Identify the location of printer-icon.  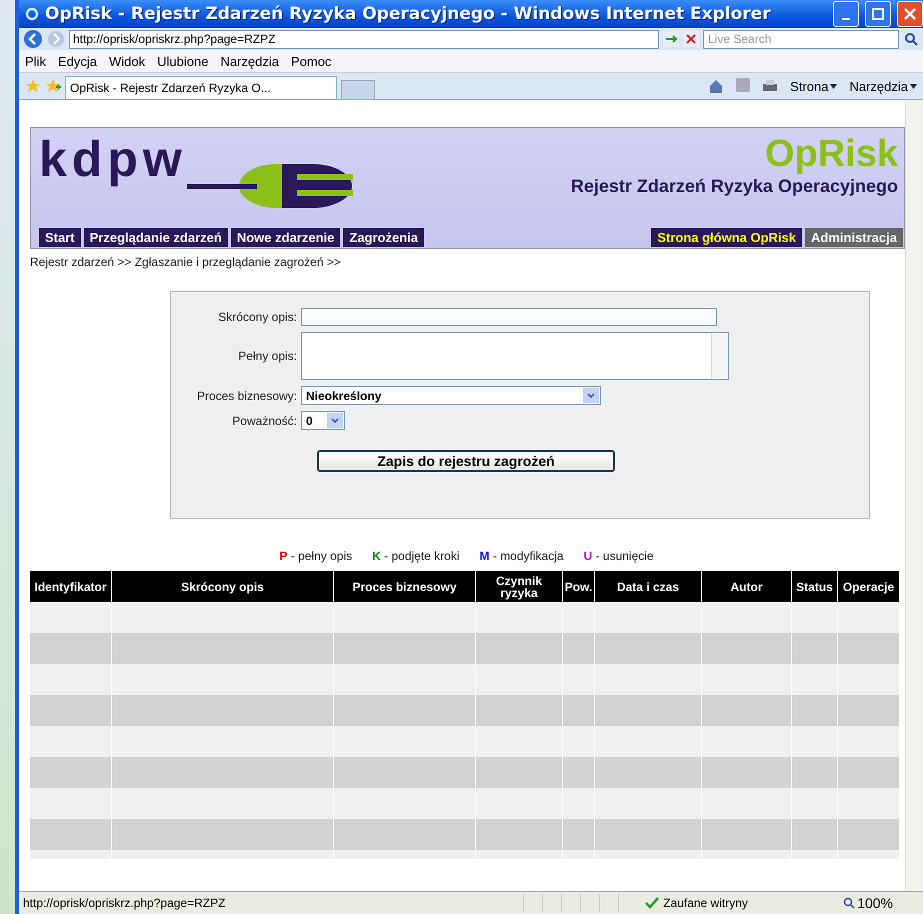
(770, 86).